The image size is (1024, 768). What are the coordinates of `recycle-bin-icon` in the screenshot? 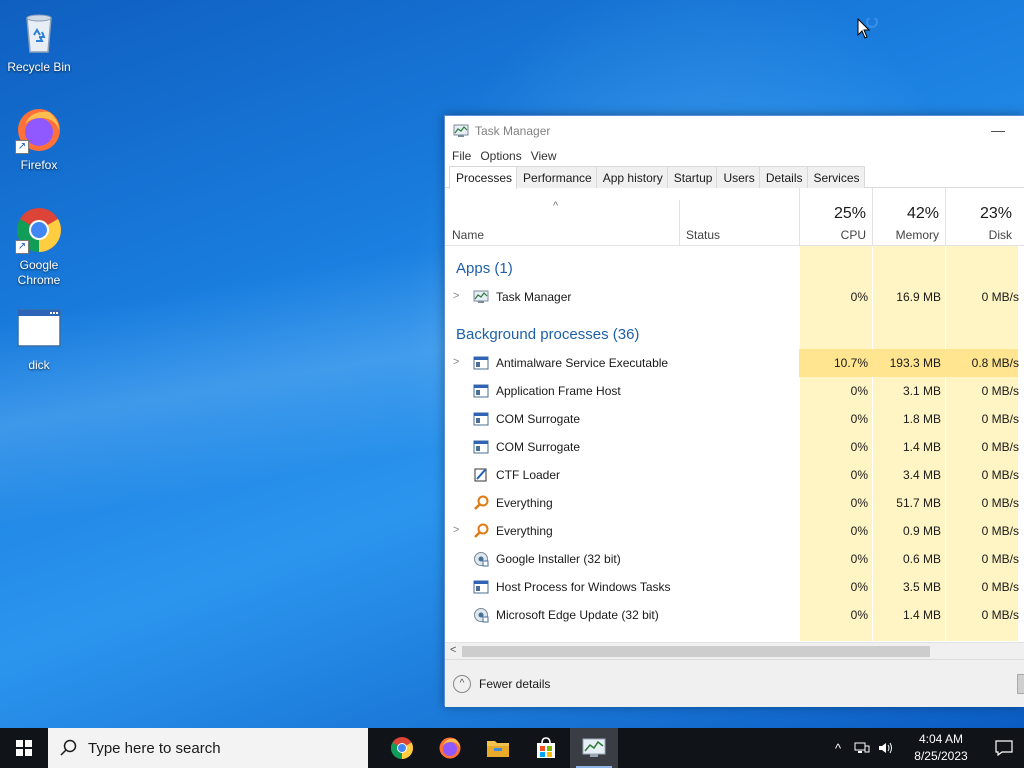 It's located at (39, 32).